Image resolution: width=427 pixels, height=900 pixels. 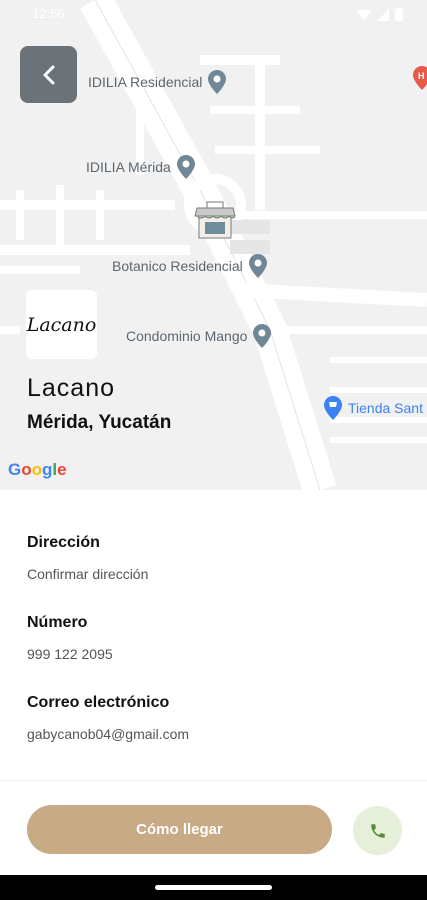 What do you see at coordinates (179, 829) in the screenshot?
I see `directions-button: Cómo llegar` at bounding box center [179, 829].